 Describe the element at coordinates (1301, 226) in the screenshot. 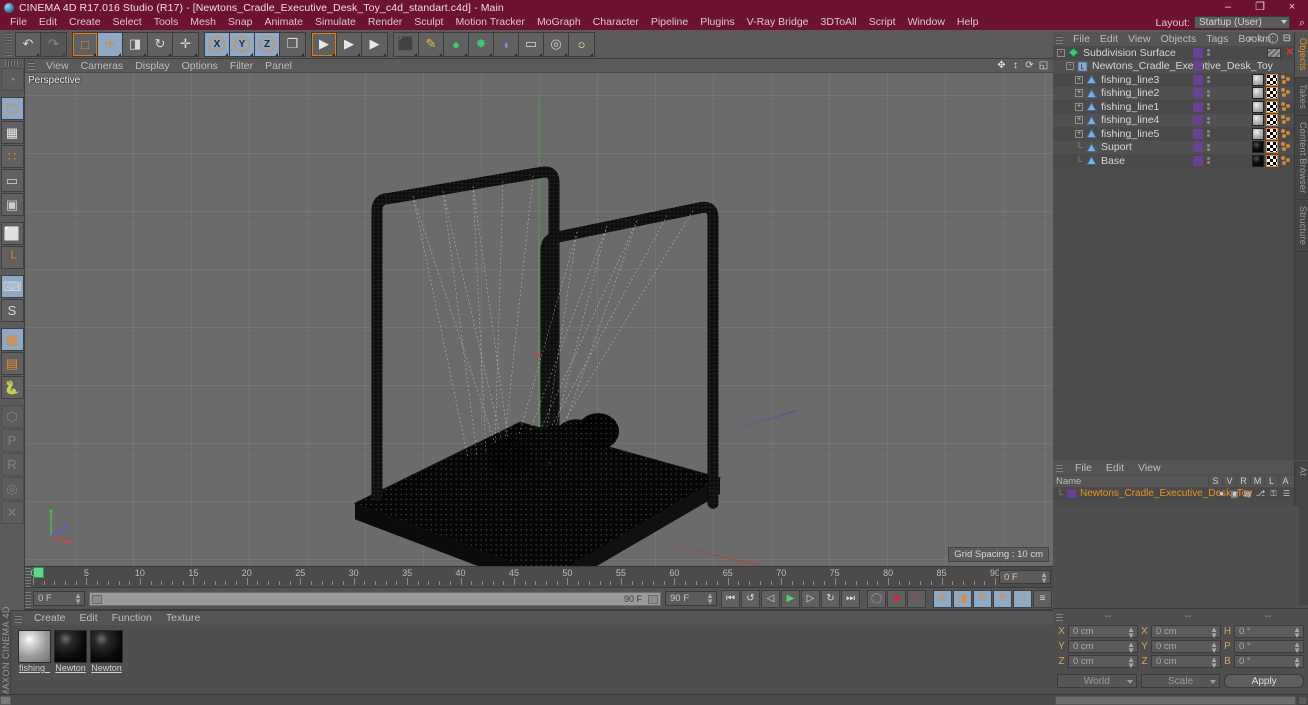

I see `tab-structure: Structure` at that location.